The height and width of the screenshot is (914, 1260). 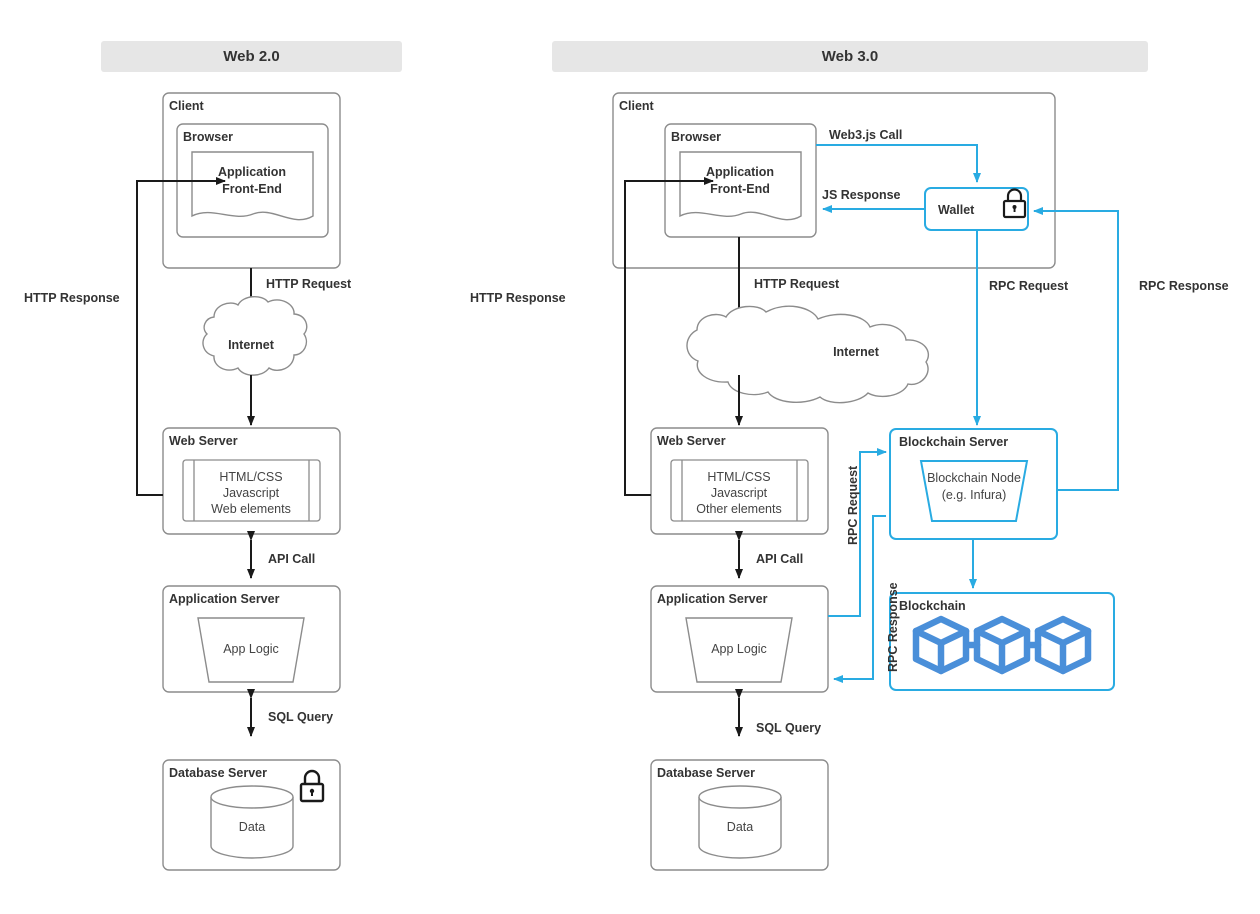 I want to click on web3-blockchain-node-line1: Blockchain Node, so click(x=974, y=478).